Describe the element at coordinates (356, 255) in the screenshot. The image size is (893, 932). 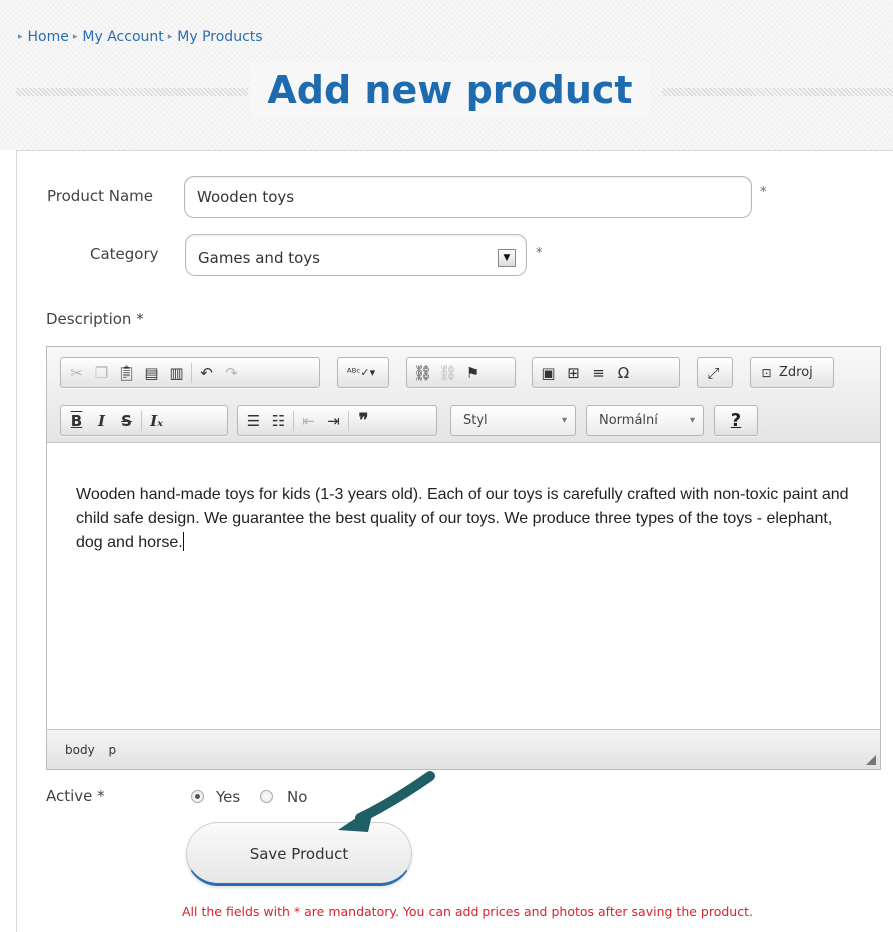
I see `category-select: Games and toys ▼` at that location.